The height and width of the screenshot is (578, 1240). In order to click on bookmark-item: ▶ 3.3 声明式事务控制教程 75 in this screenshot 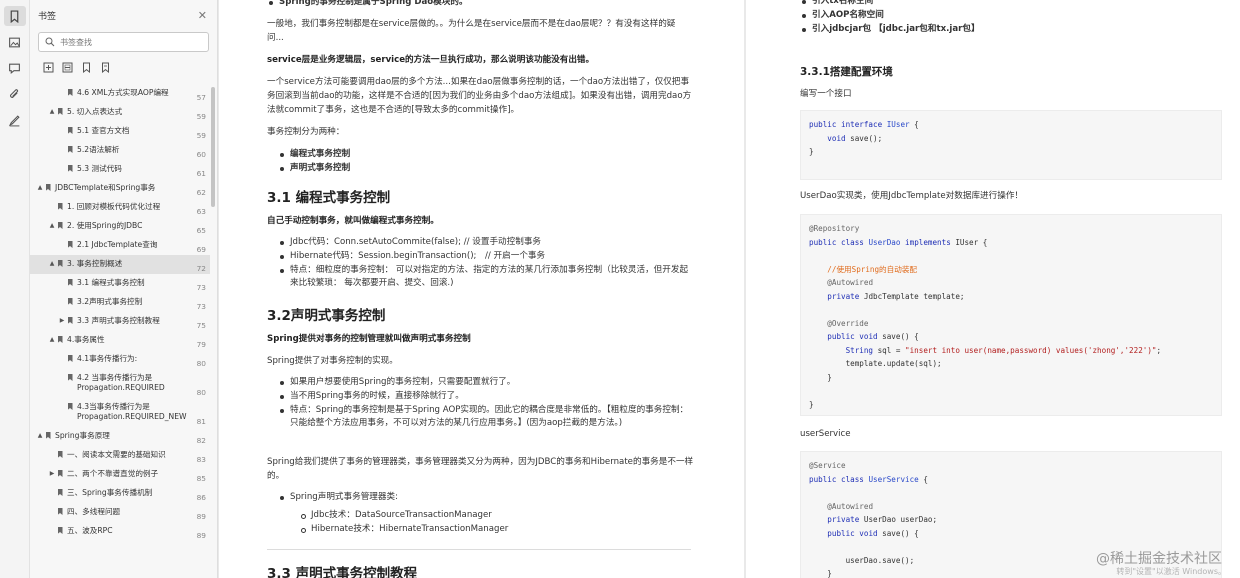, I will do `click(120, 321)`.